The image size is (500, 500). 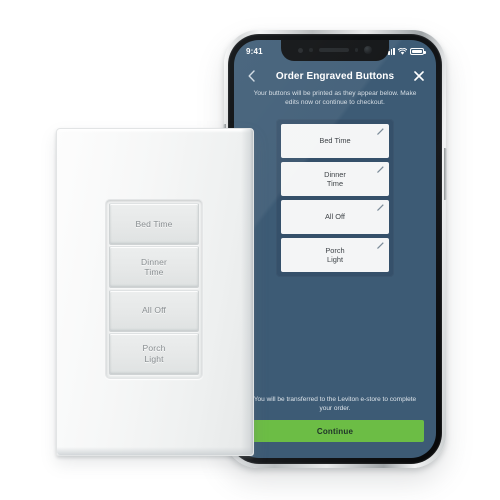 I want to click on phone-notch, so click(x=335, y=50).